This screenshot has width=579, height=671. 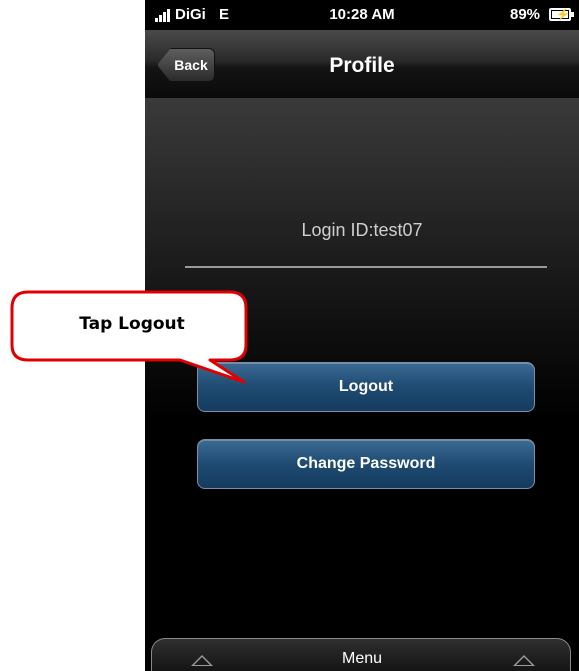 I want to click on logout-button: Logout, so click(x=366, y=387).